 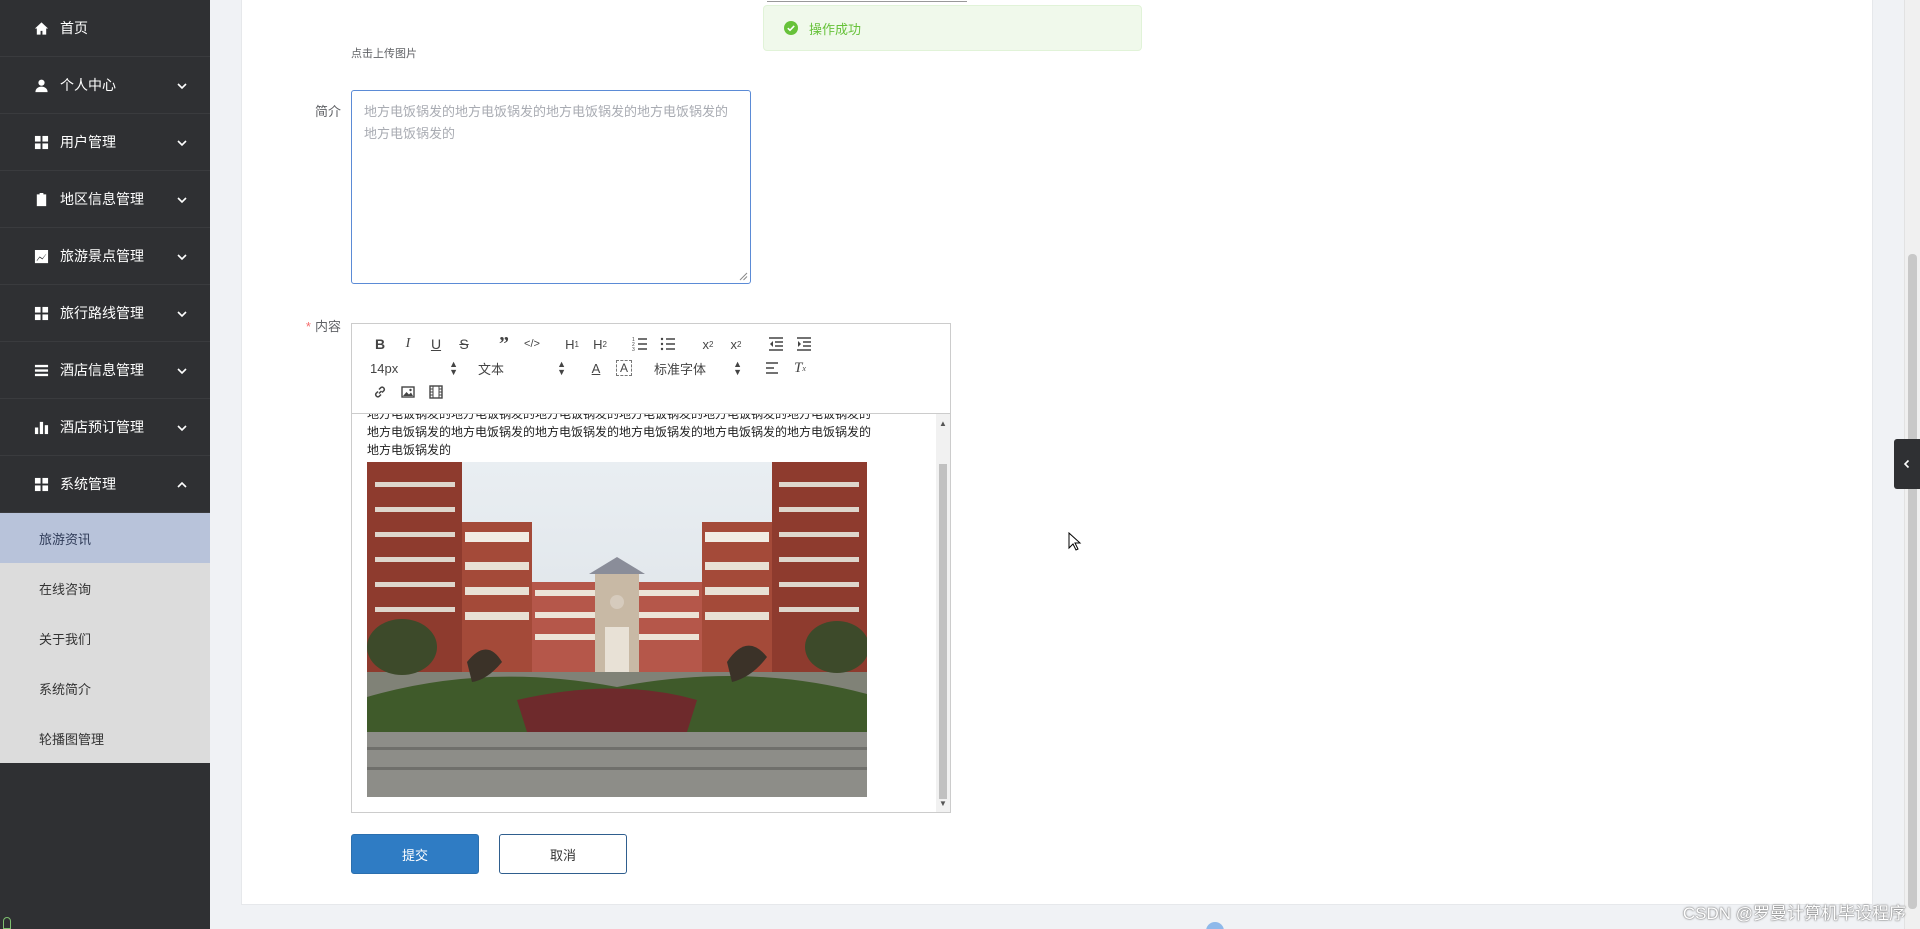 What do you see at coordinates (532, 344) in the screenshot?
I see `code-block-icon: </>` at bounding box center [532, 344].